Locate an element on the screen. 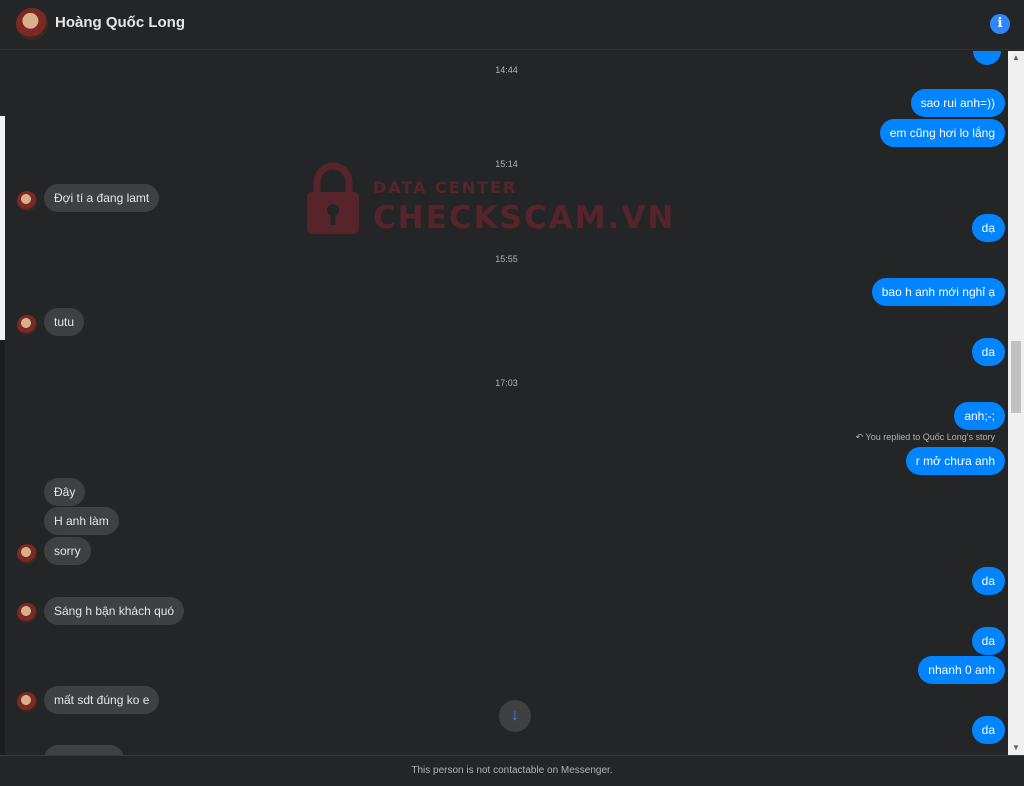 The image size is (1024, 786). scrollbar: ▲ ▼ is located at coordinates (1016, 403).